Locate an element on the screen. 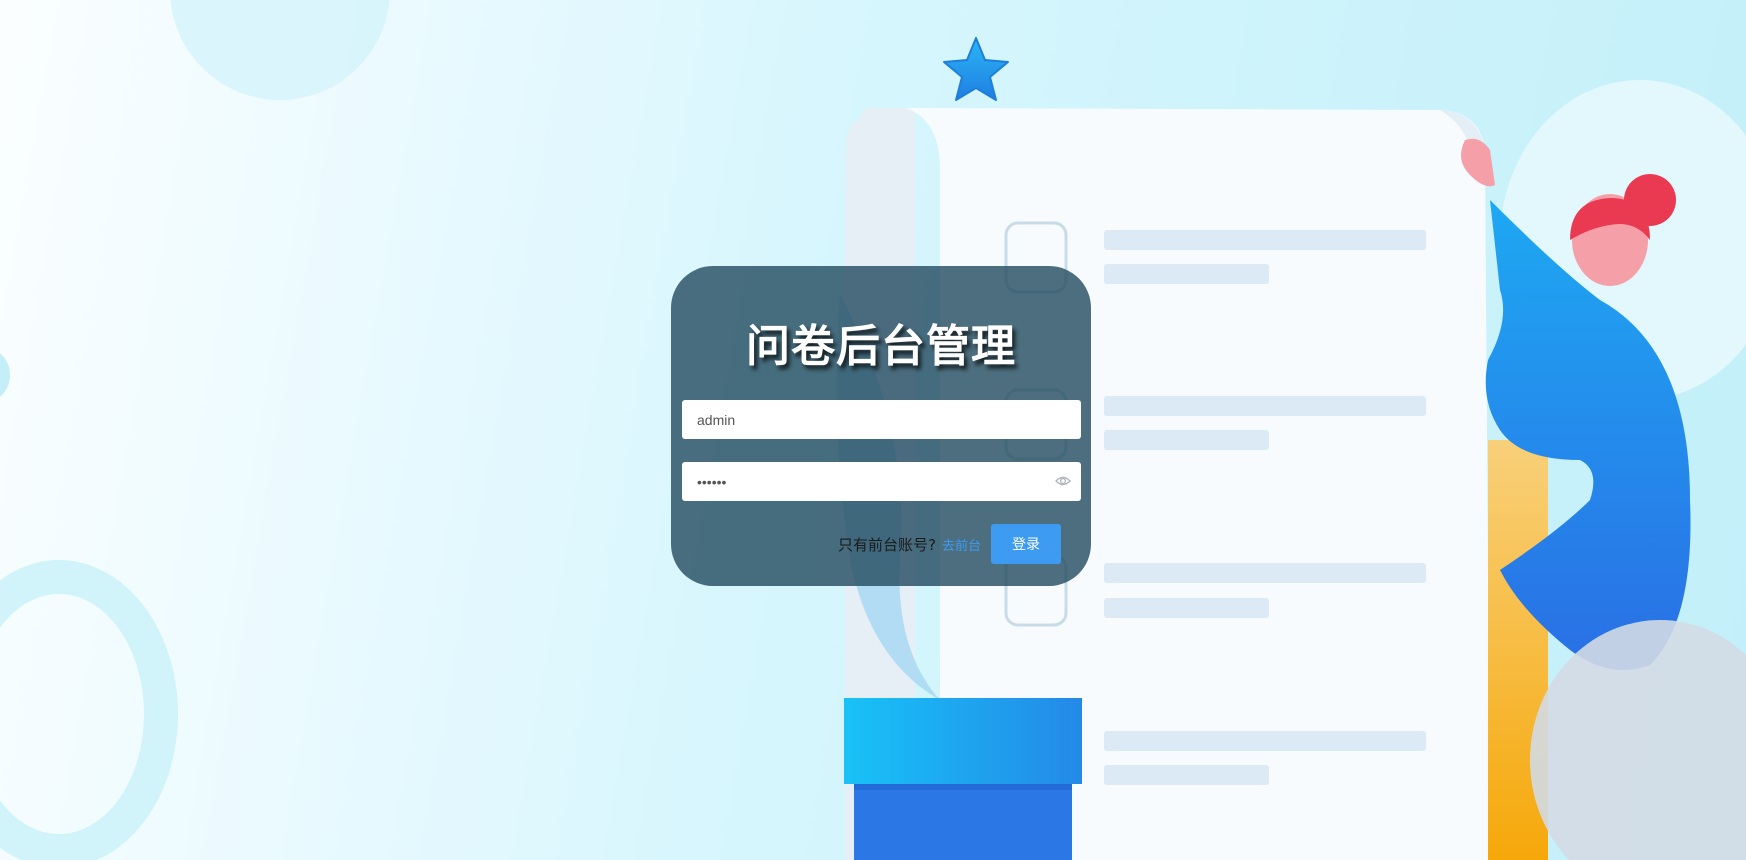 This screenshot has width=1746, height=860. front-account-hint: 只有前台账号? is located at coordinates (887, 544).